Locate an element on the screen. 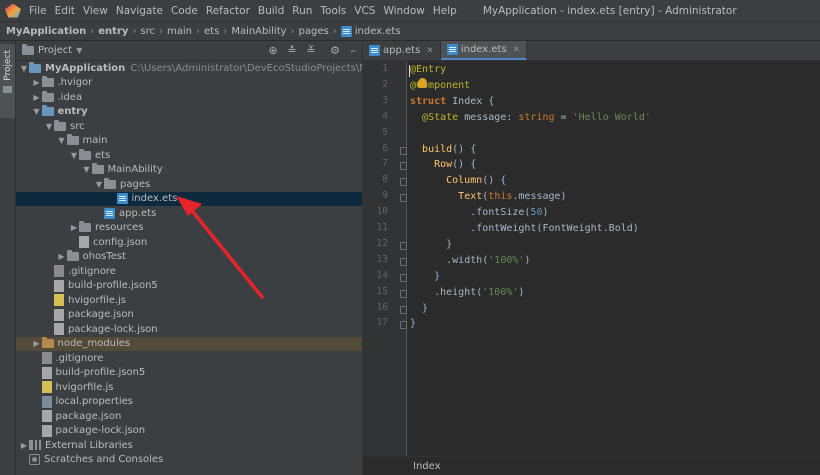 Image resolution: width=820 pixels, height=475 pixels. tree-item: ▶ resources is located at coordinates (189, 228).